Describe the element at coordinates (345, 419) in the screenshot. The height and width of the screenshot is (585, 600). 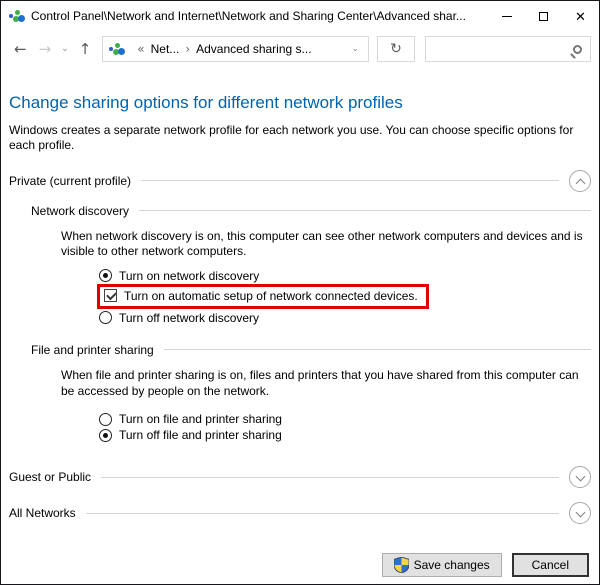
I see `radio-turn-on-file-printer-sharing: Turn on file and printer sharing` at that location.